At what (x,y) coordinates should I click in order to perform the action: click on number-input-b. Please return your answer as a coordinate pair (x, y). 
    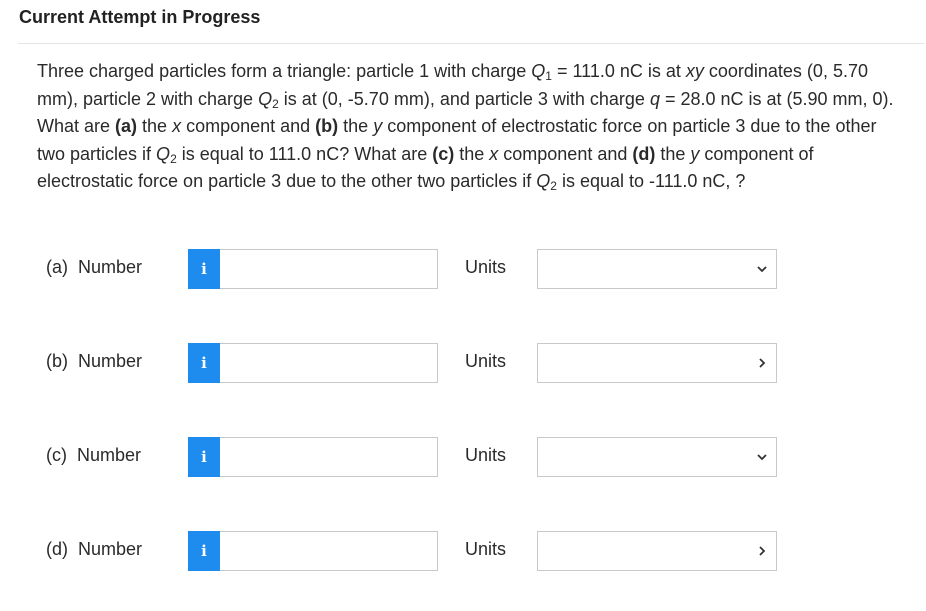
    Looking at the image, I should click on (329, 363).